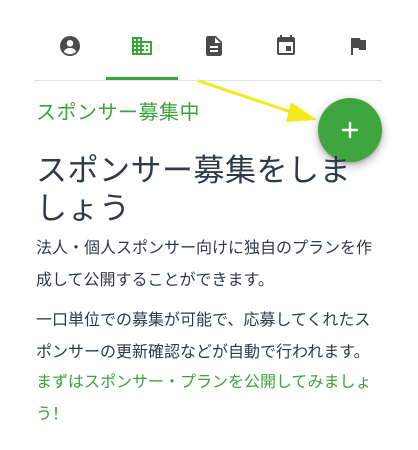 The image size is (418, 450). Describe the element at coordinates (204, 397) in the screenshot. I see `call-to-action-text: まずはスポンサー・プランを公開してみましょう！` at that location.